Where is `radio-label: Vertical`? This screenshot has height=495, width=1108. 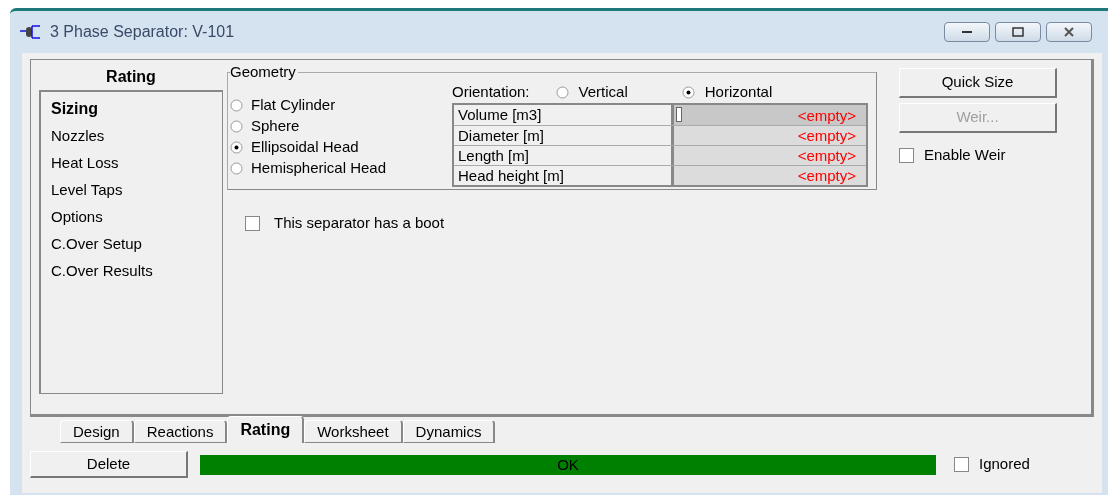 radio-label: Vertical is located at coordinates (603, 92).